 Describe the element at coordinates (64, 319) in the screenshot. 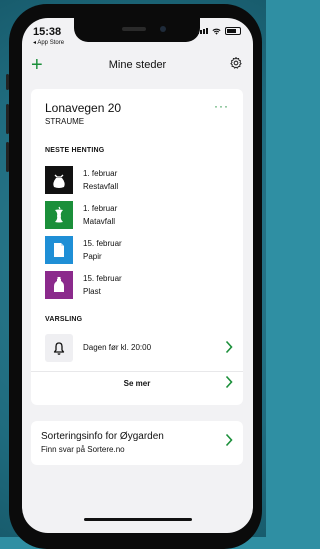

I see `notification-label: VARSLING` at that location.